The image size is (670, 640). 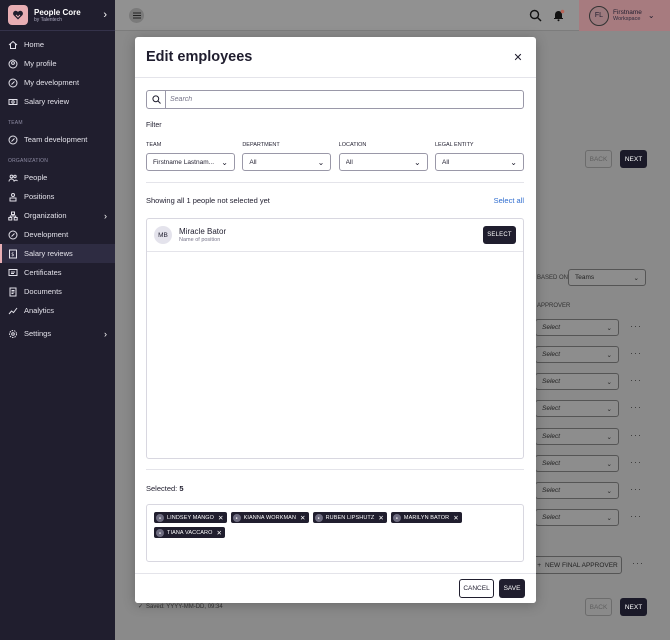 What do you see at coordinates (633, 607) in the screenshot?
I see `next-button-bottom: NEXT` at bounding box center [633, 607].